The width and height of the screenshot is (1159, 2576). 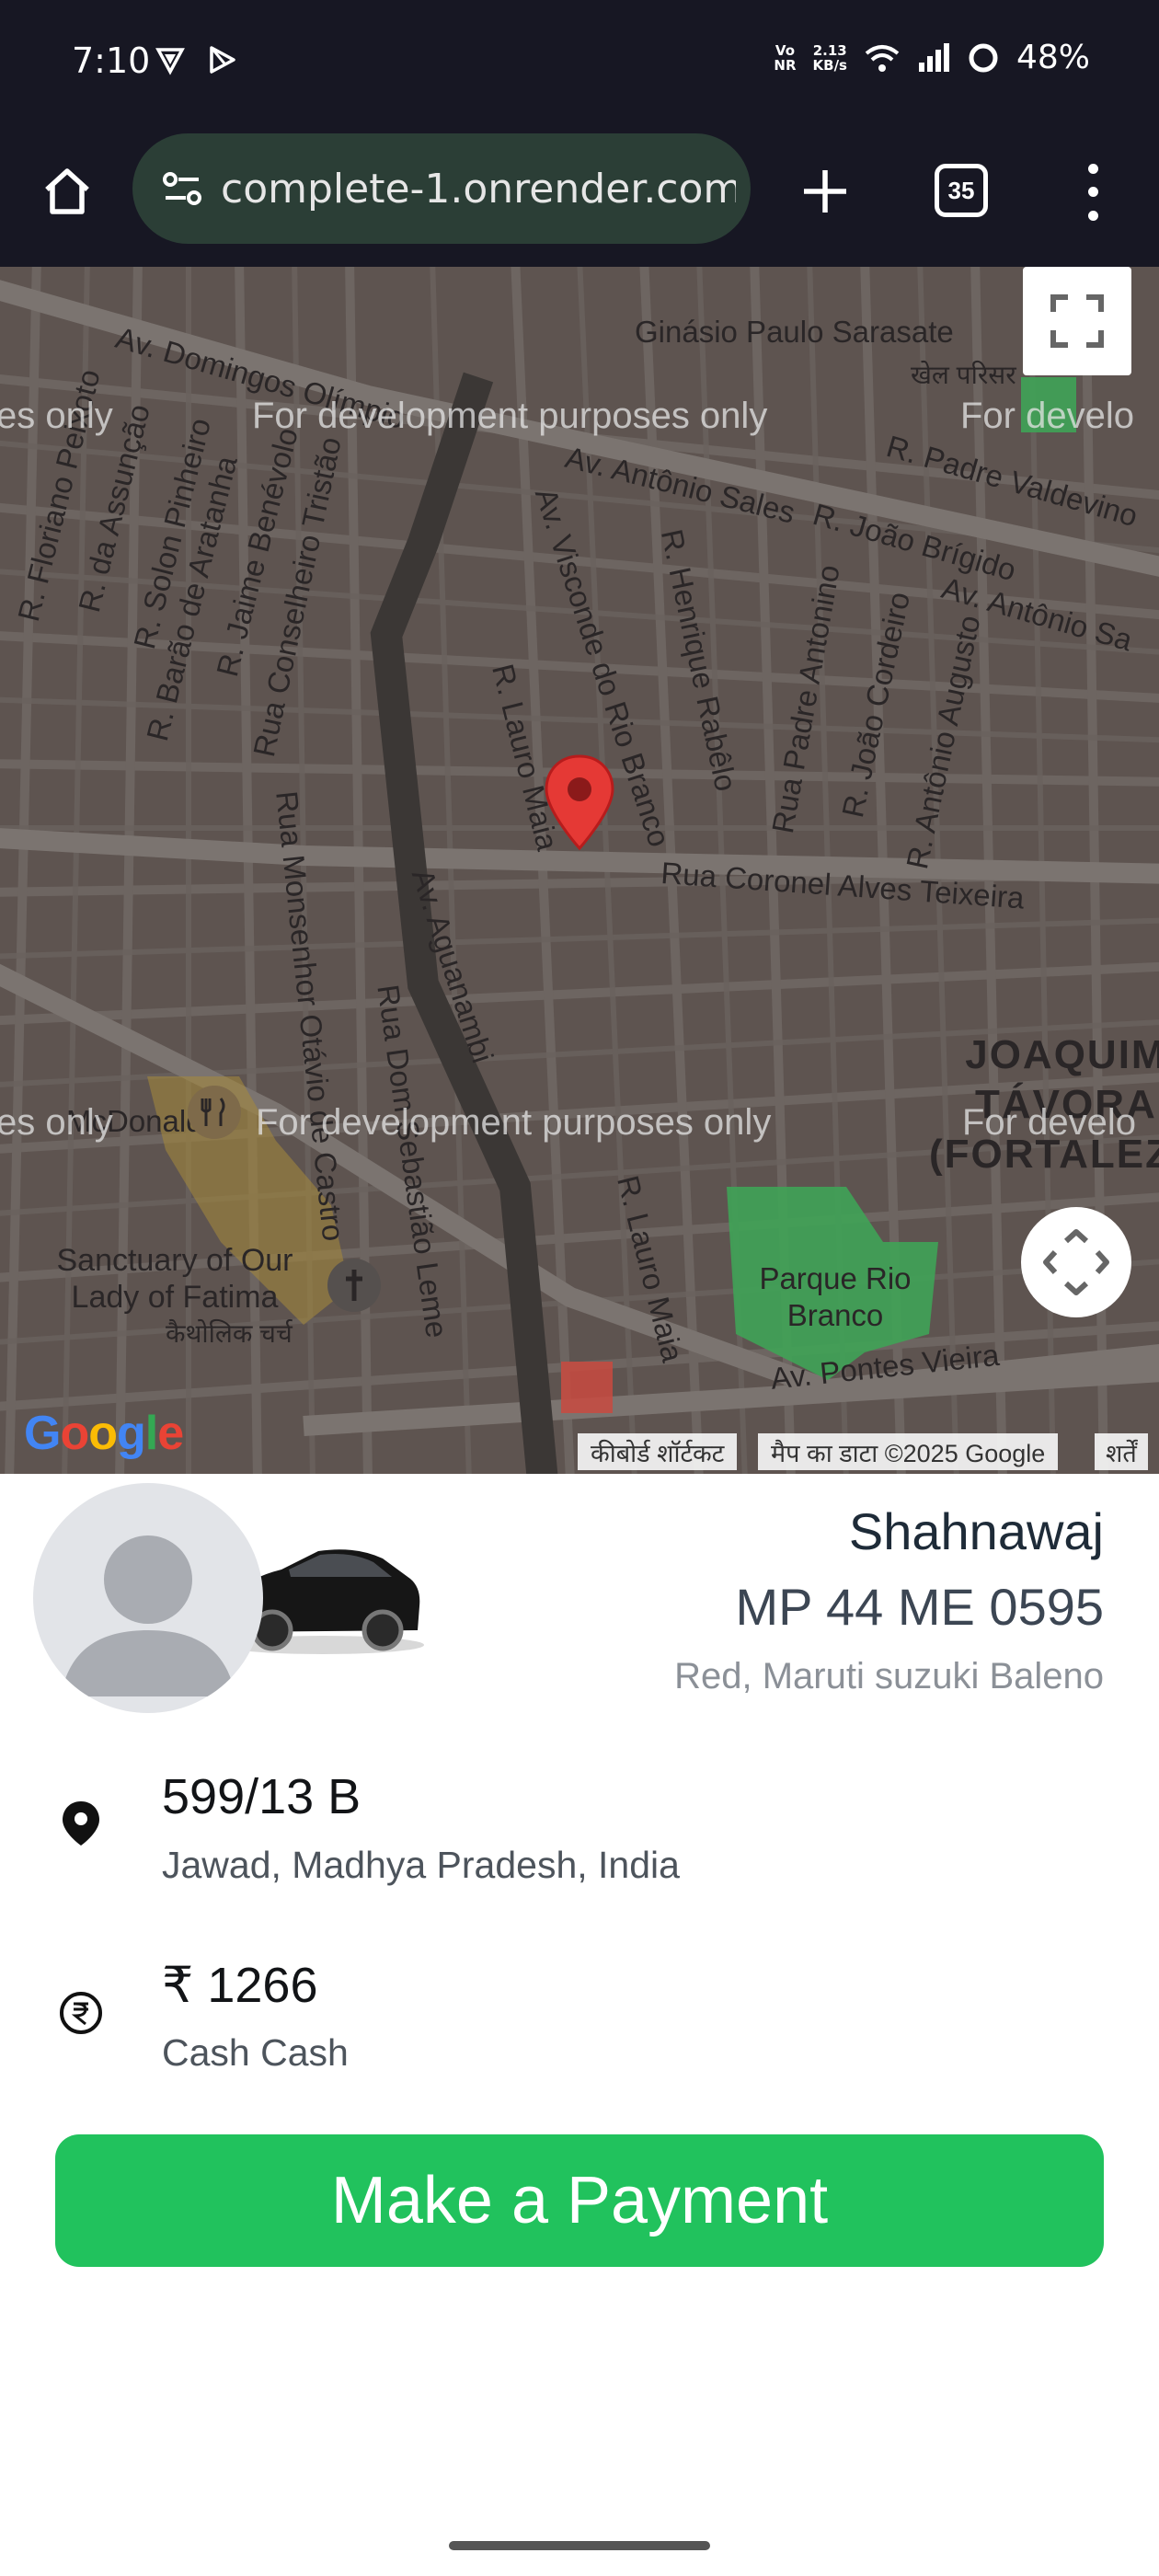 I want to click on network-speed: 2.13 KB/s, so click(x=830, y=58).